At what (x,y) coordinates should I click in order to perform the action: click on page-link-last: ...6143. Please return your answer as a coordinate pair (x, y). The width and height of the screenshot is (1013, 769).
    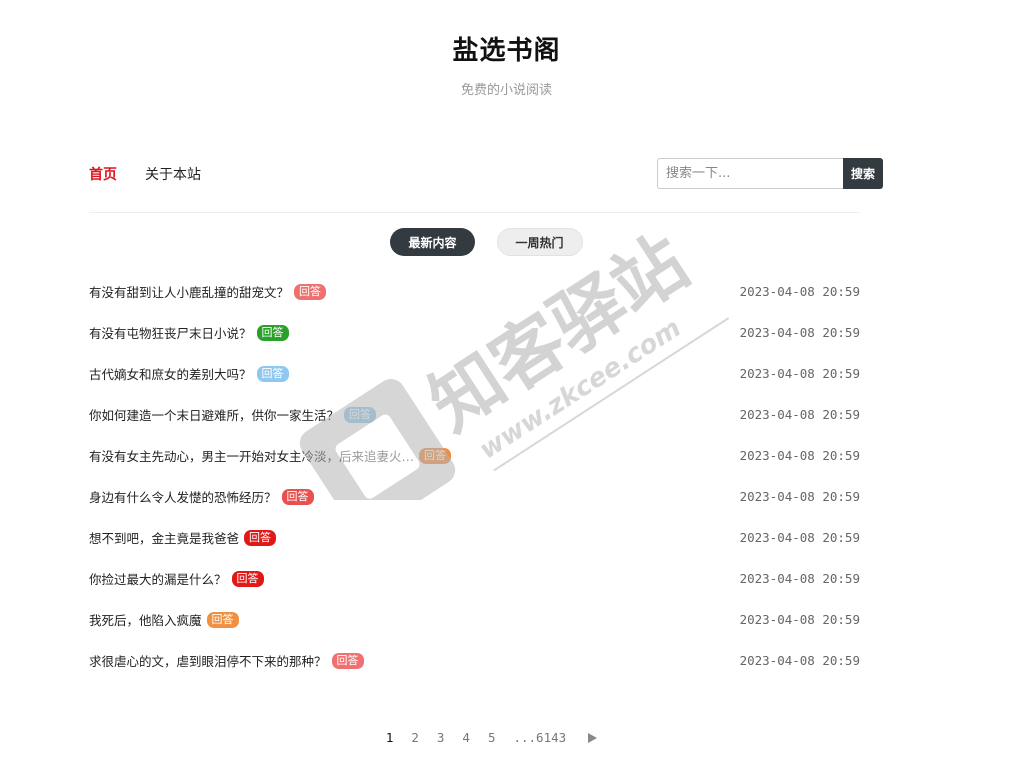
    Looking at the image, I should click on (539, 737).